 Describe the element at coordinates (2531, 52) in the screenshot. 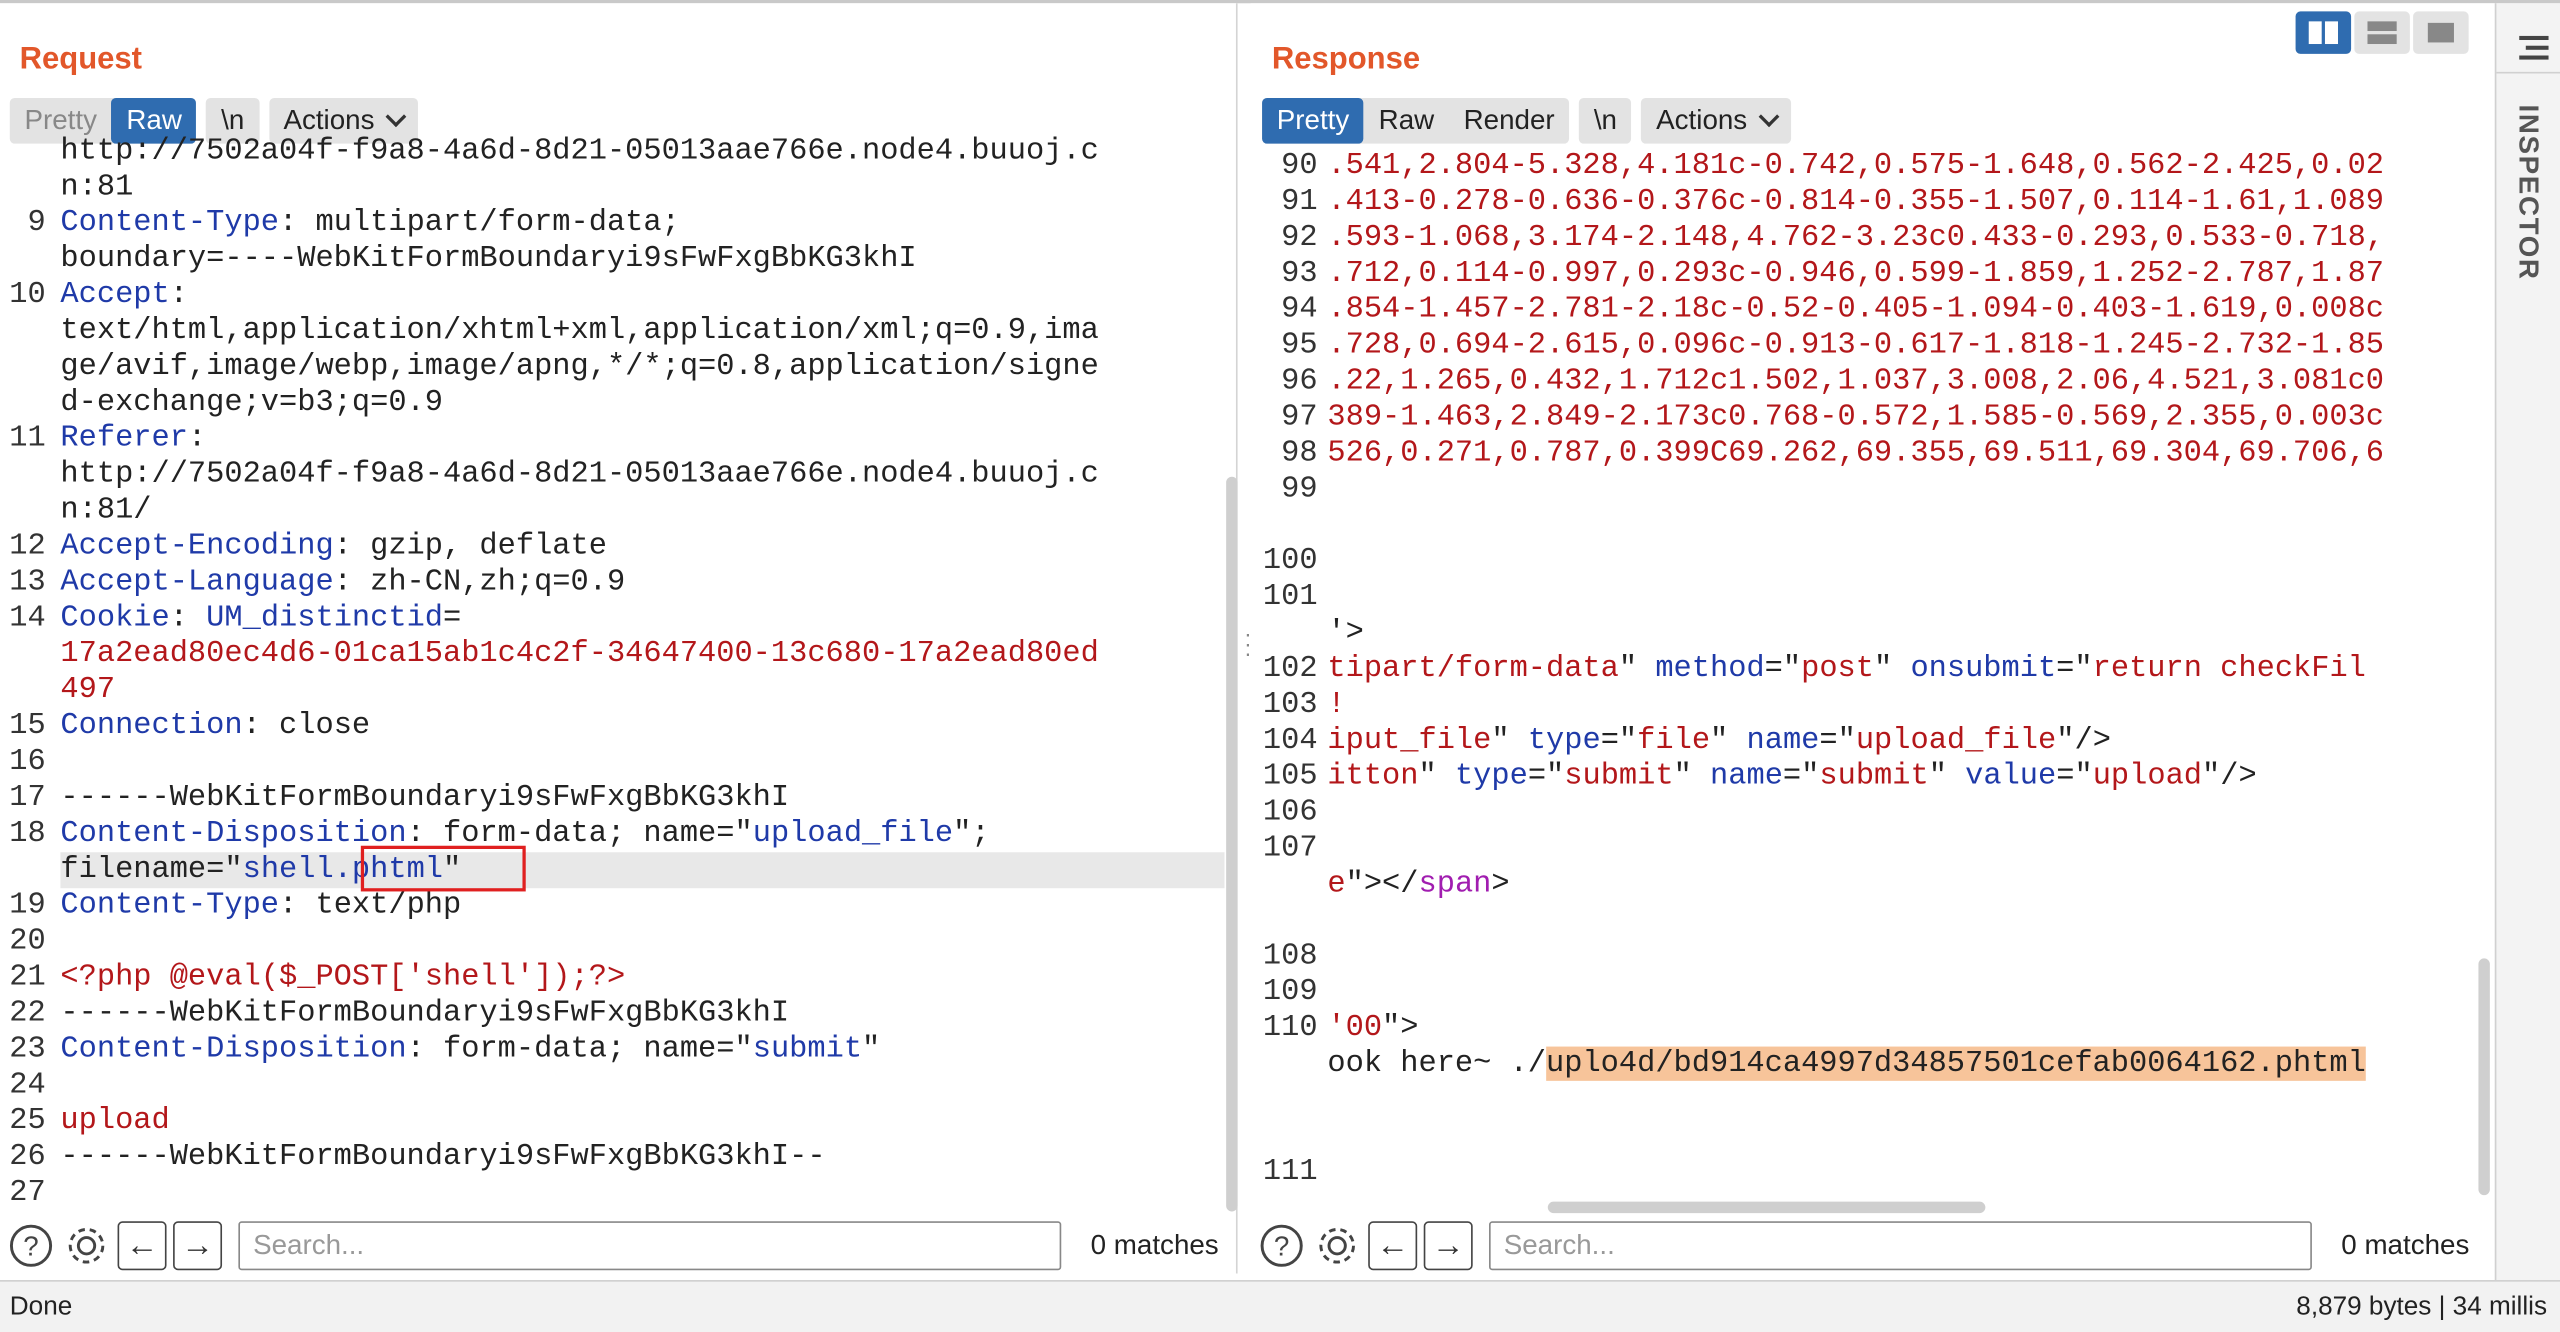

I see `menu-icon` at that location.